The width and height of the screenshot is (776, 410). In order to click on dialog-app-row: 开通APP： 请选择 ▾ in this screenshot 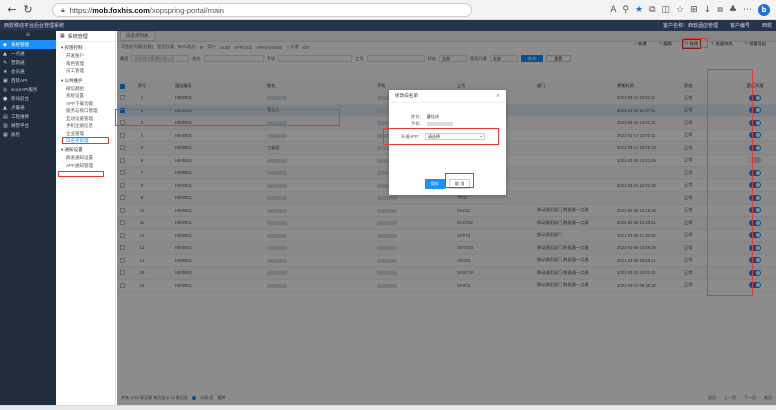, I will do `click(448, 136)`.